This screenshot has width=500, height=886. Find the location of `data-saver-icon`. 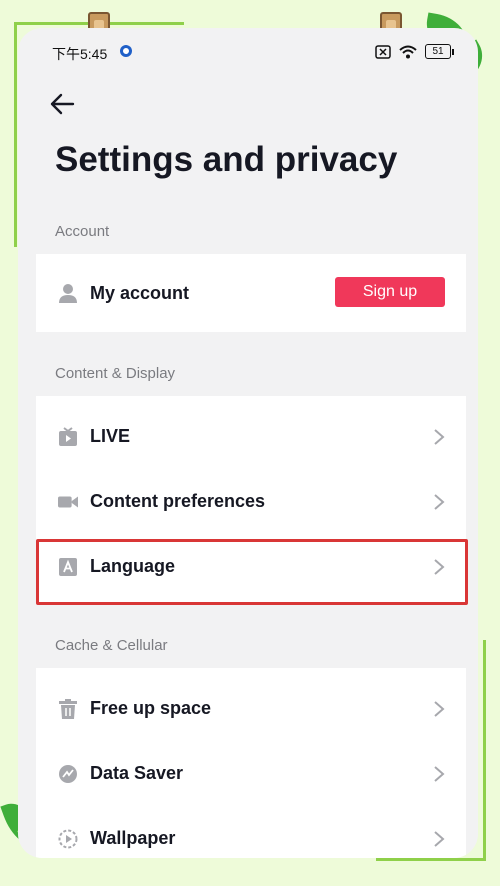

data-saver-icon is located at coordinates (68, 774).